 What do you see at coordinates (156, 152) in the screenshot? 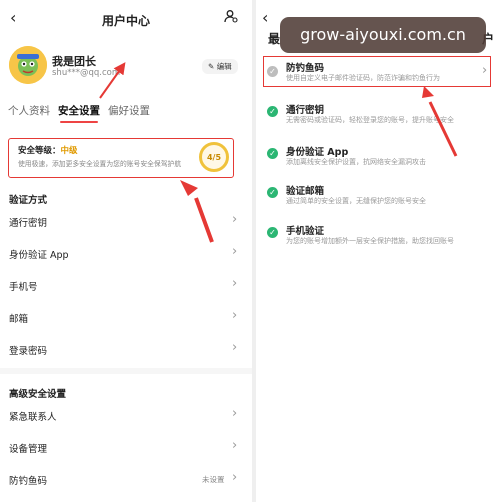
I see `annotation-arrows-left` at bounding box center [156, 152].